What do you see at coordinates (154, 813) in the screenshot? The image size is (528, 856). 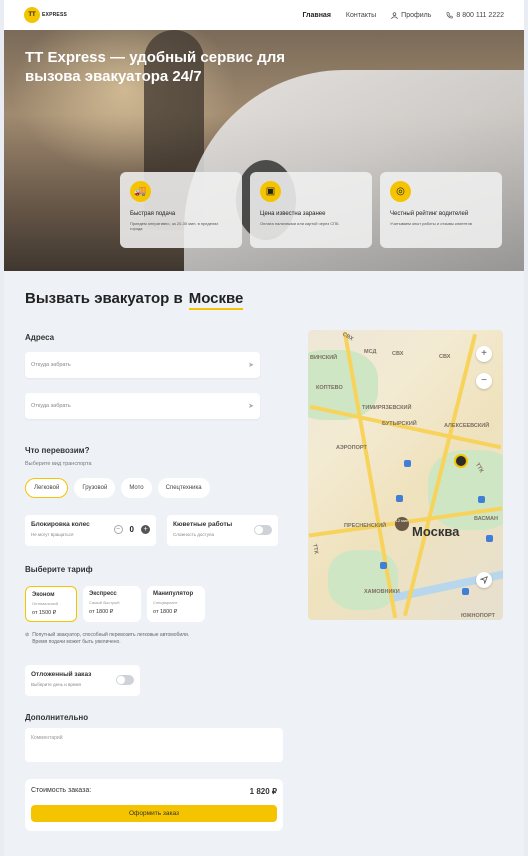 I see `submit-order-button: Оформить заказ` at bounding box center [154, 813].